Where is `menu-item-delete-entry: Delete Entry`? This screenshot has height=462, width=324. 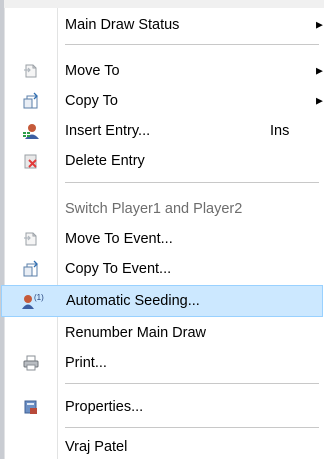 menu-item-delete-entry: Delete Entry is located at coordinates (164, 161).